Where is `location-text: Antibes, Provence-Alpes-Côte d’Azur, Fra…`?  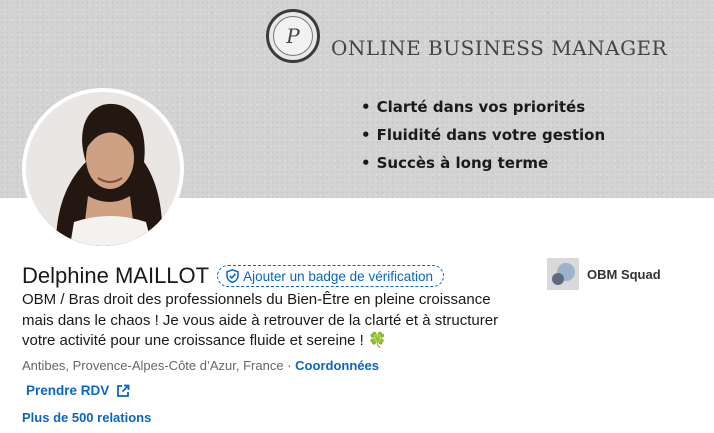
location-text: Antibes, Provence-Alpes-Côte d’Azur, Fra… is located at coordinates (153, 365).